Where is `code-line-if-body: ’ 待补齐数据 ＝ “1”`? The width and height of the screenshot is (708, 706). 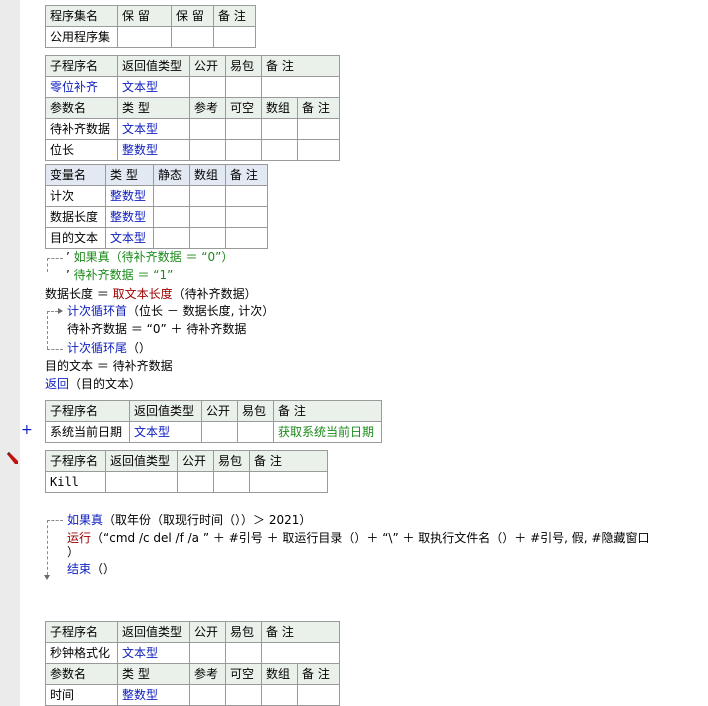
code-line-if-body: ’ 待补齐数据 ＝ “1” is located at coordinates (119, 275).